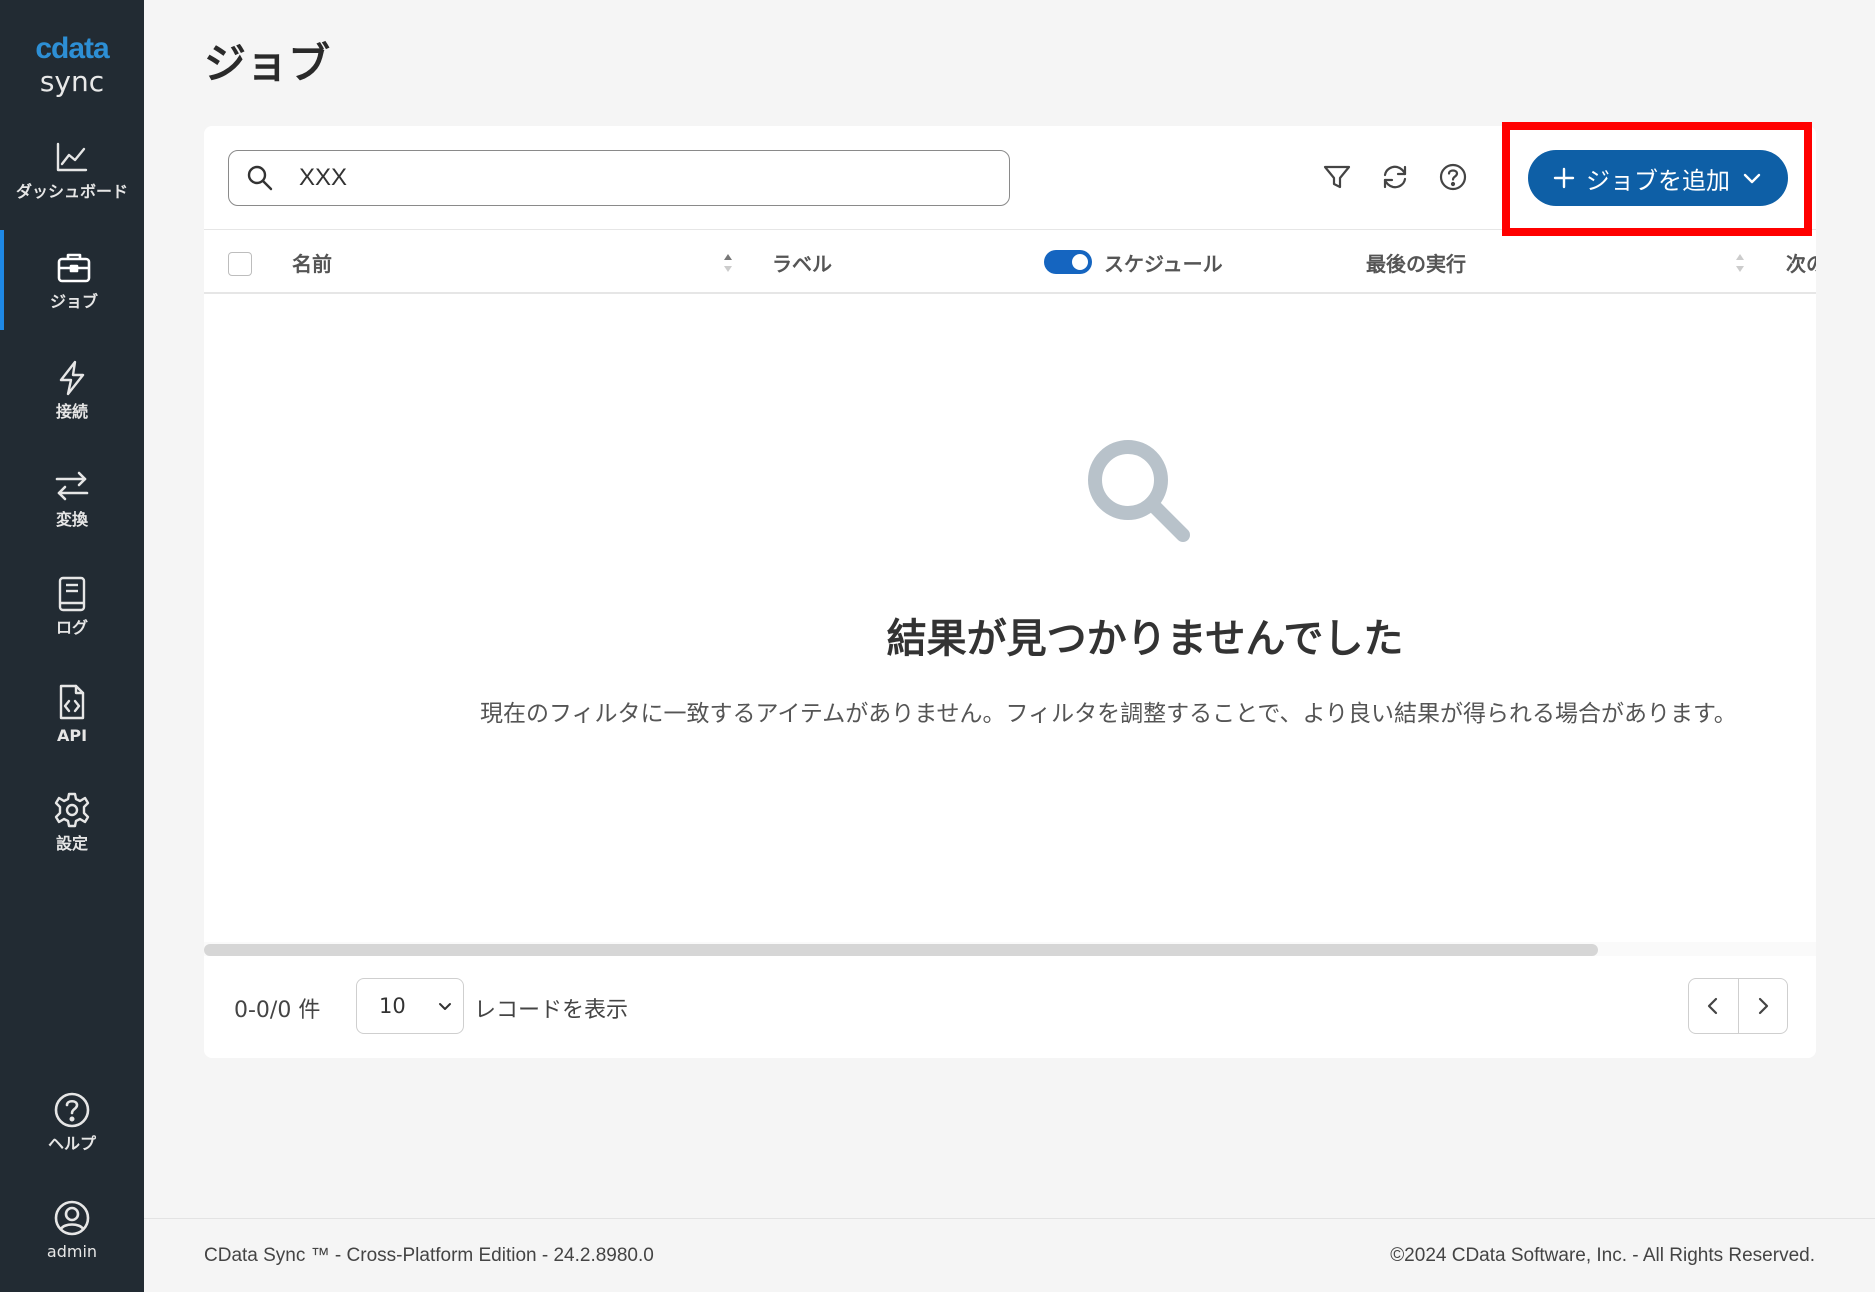 The width and height of the screenshot is (1875, 1292). What do you see at coordinates (1416, 262) in the screenshot?
I see `column-header-last-run: 最後の実行` at bounding box center [1416, 262].